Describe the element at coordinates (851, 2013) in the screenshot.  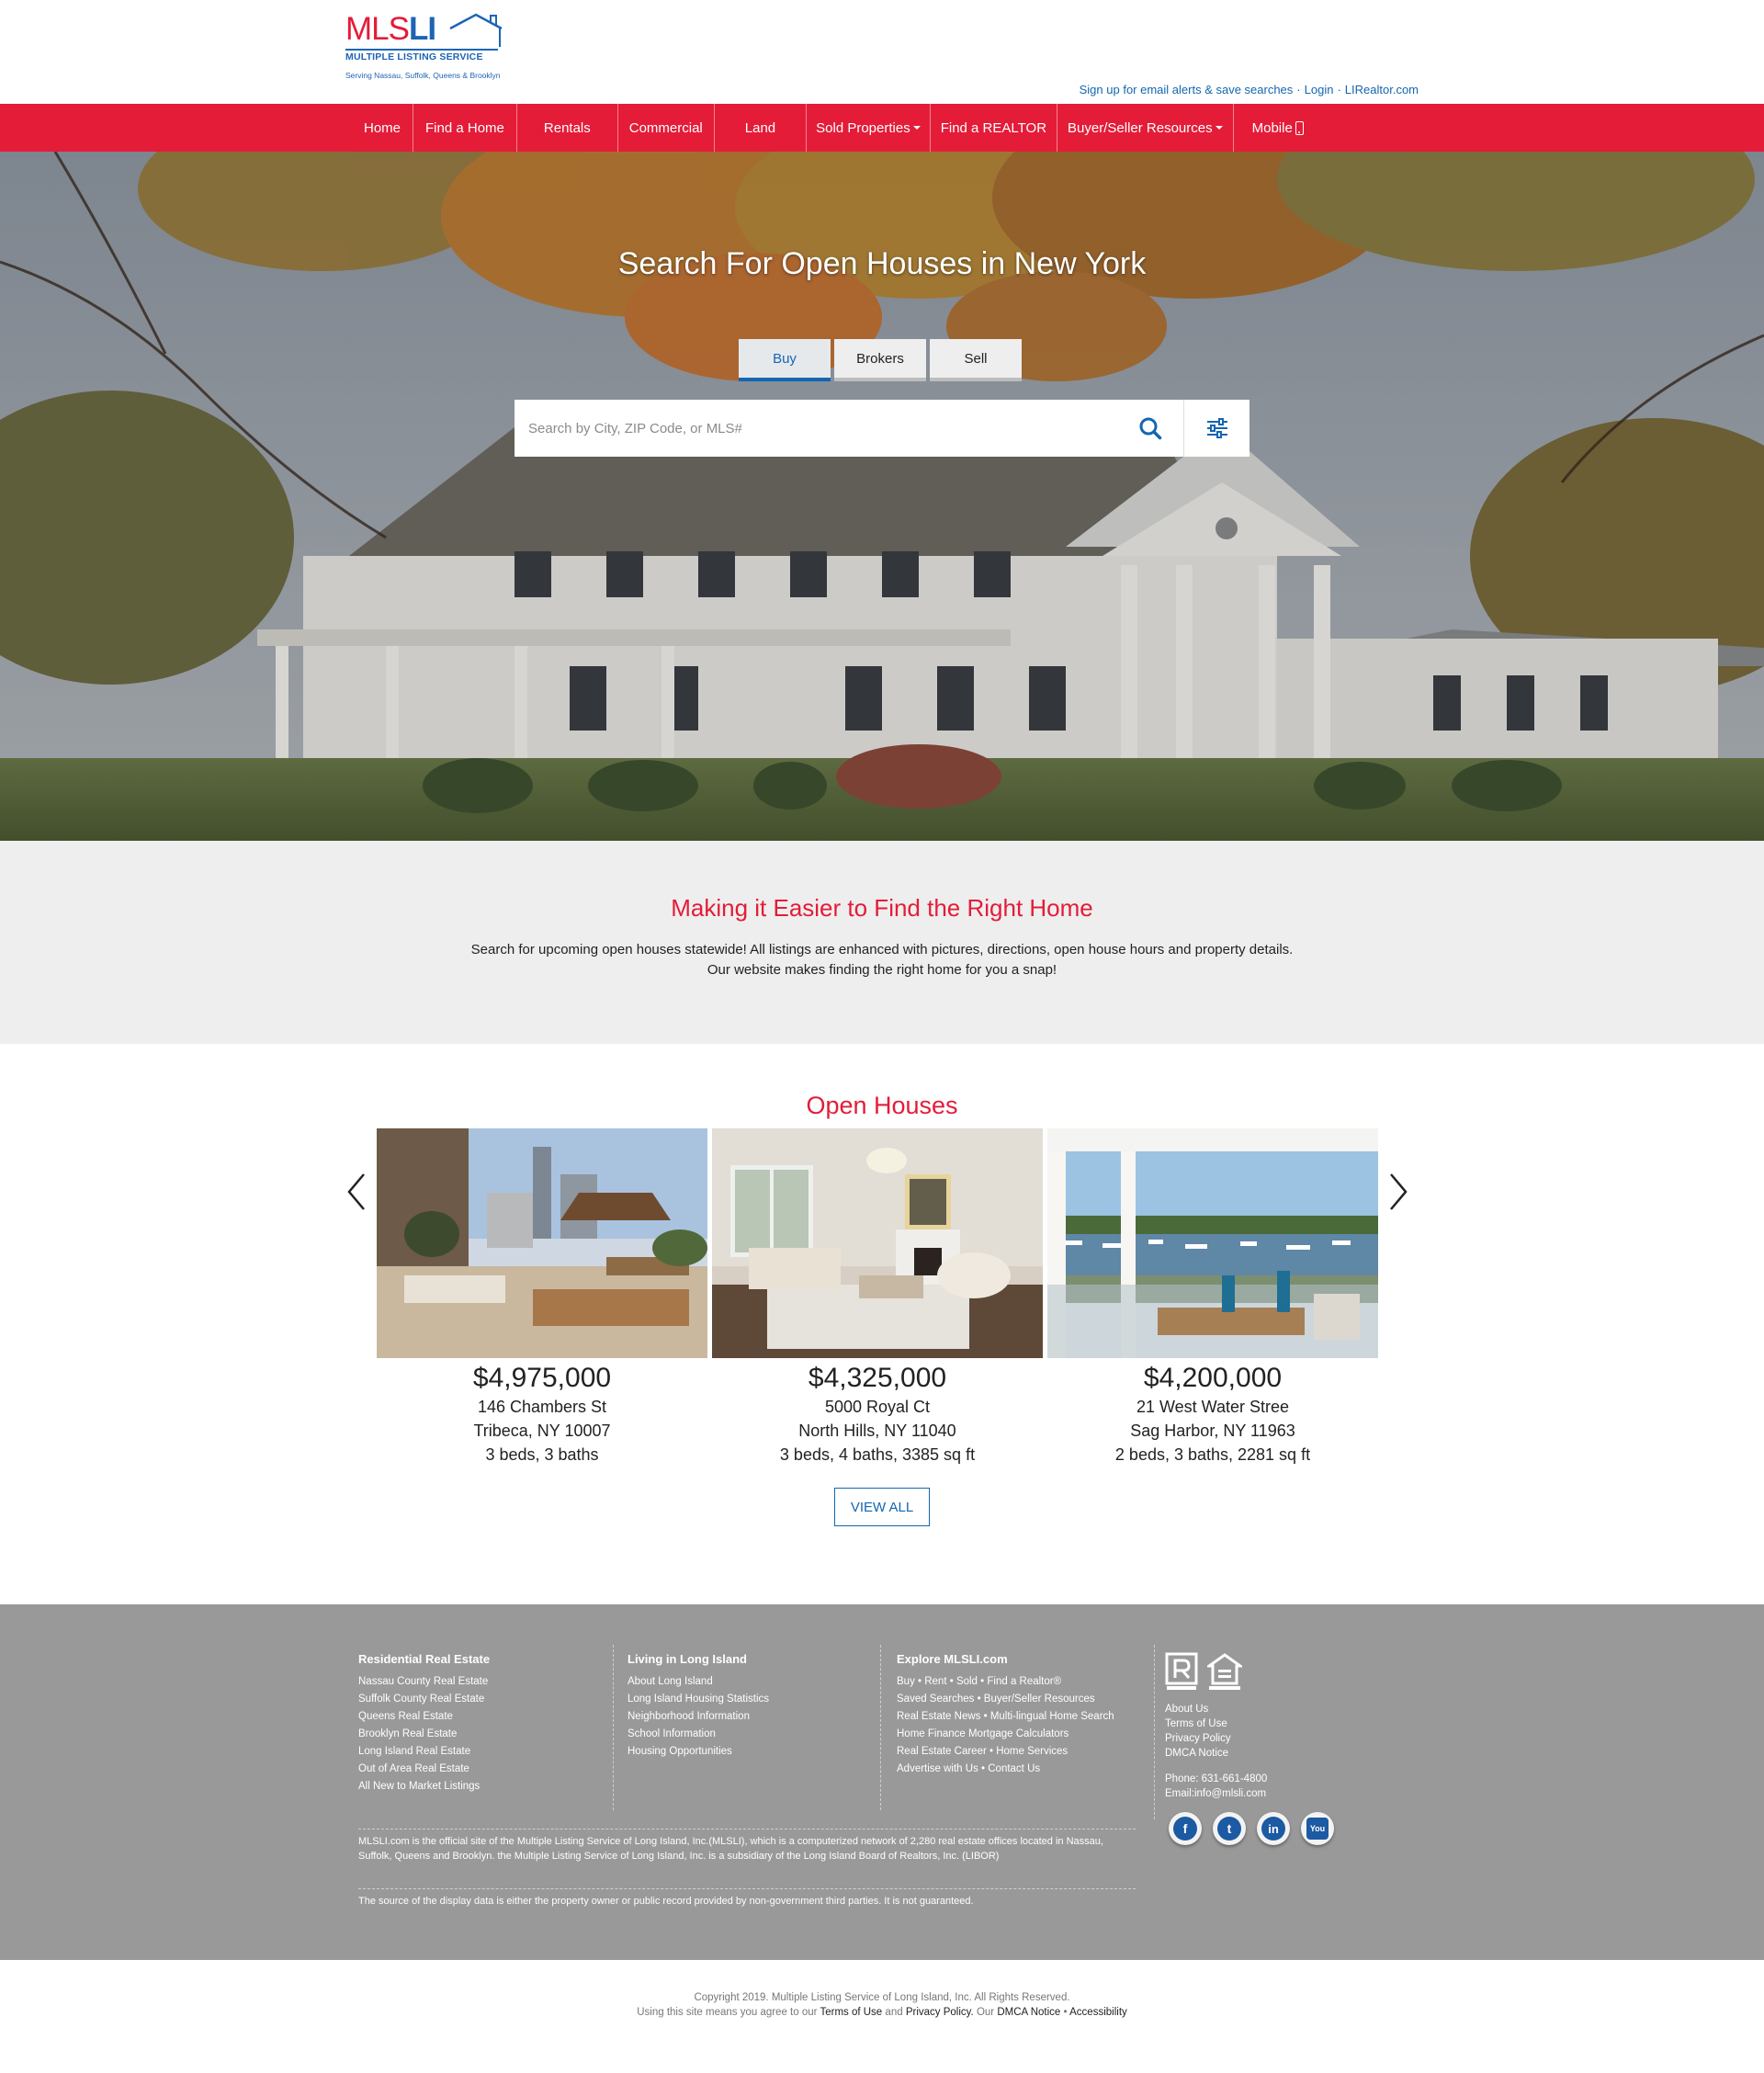
I see `terms-link: Terms of Use` at that location.